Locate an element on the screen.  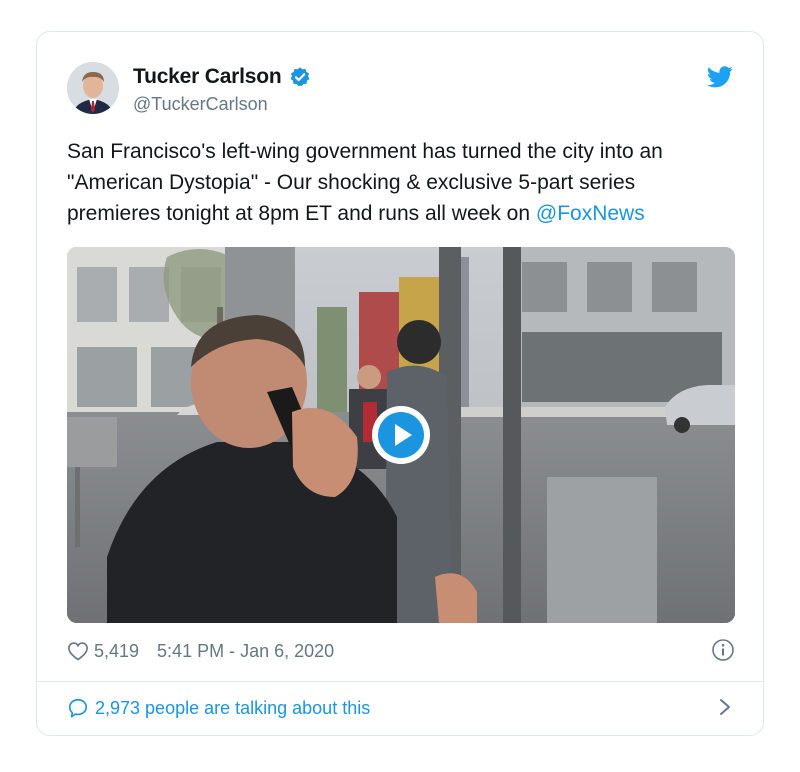
conversation-link: 2,973 people are talking about this is located at coordinates (401, 708).